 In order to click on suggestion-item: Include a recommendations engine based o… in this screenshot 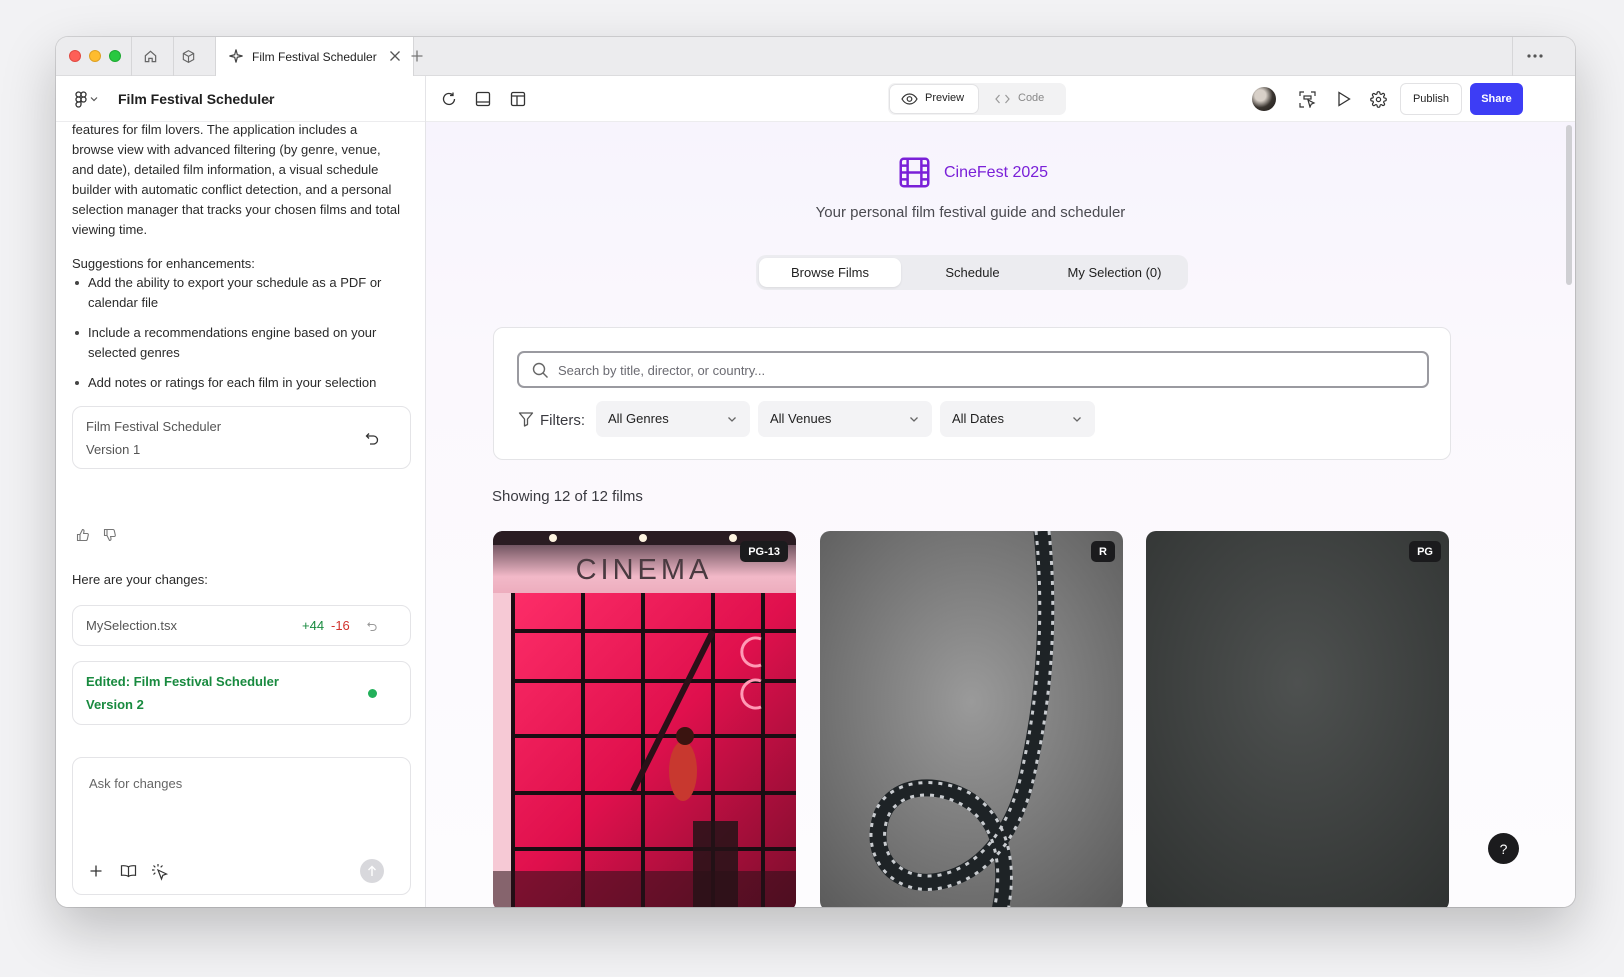, I will do `click(237, 343)`.